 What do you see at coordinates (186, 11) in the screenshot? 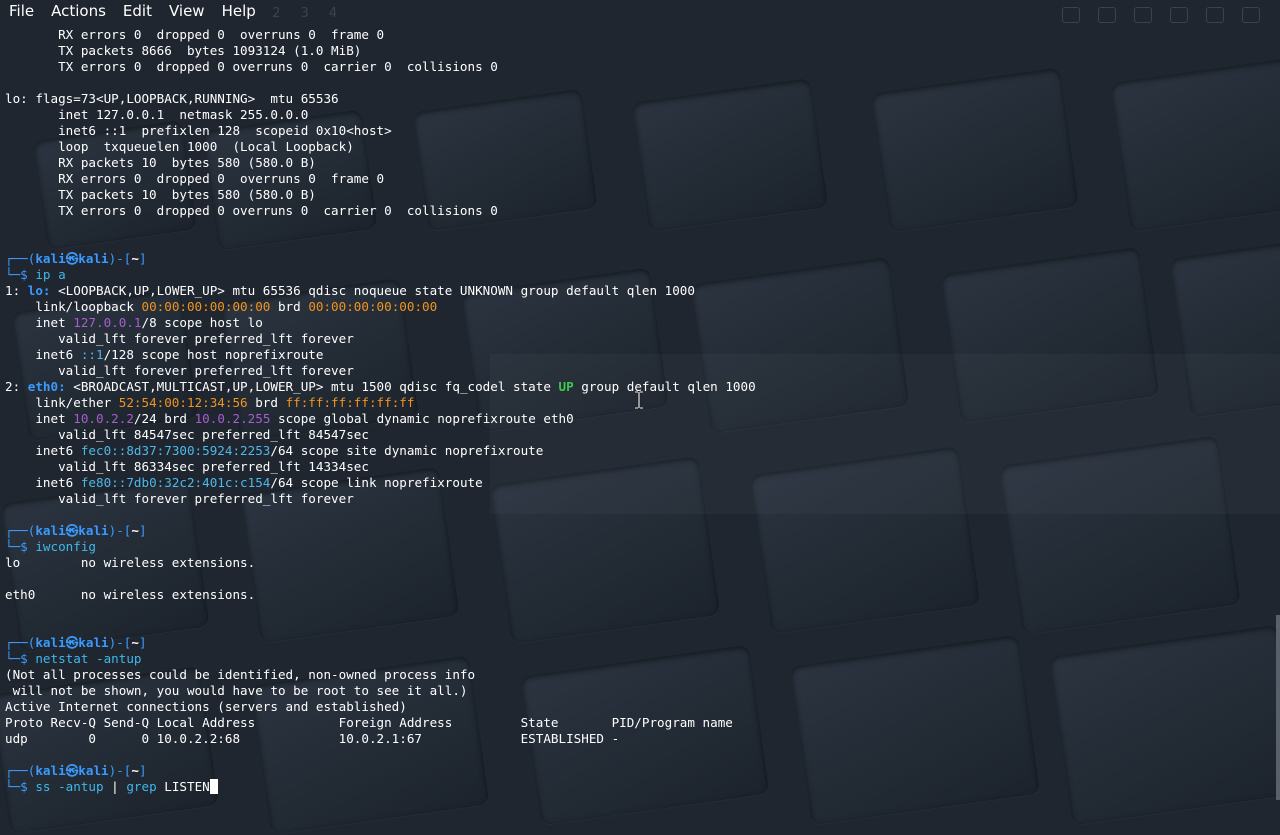
I see `menu-view: View` at bounding box center [186, 11].